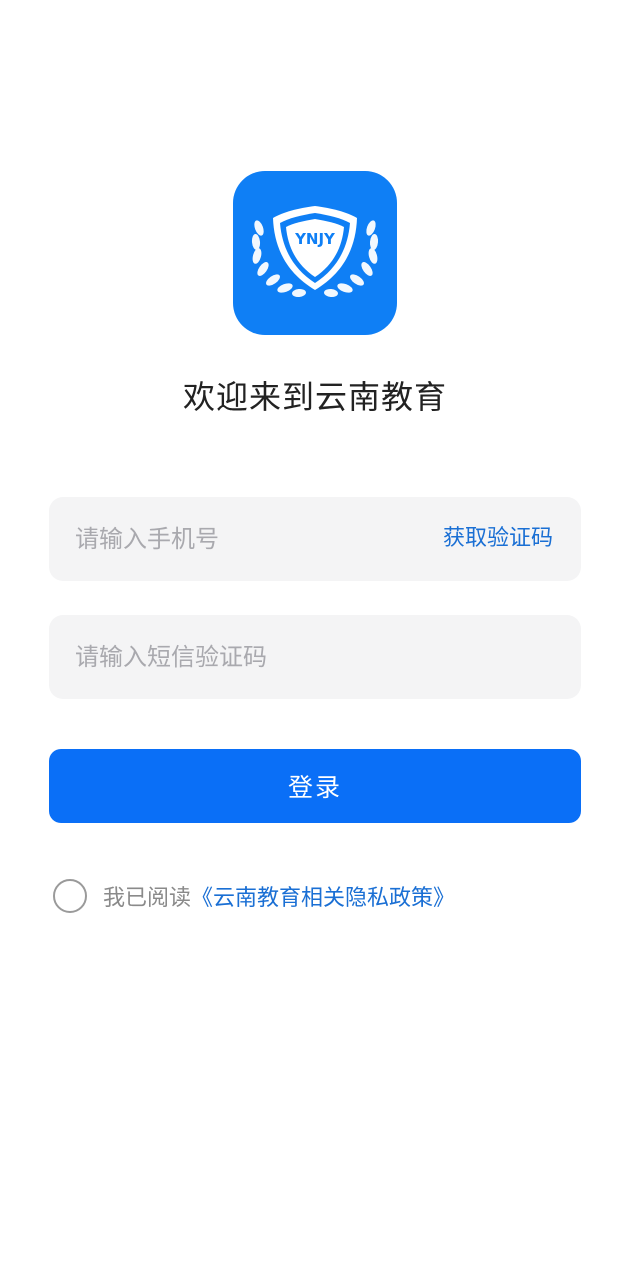 The image size is (630, 1280). I want to click on phone-input, so click(245, 539).